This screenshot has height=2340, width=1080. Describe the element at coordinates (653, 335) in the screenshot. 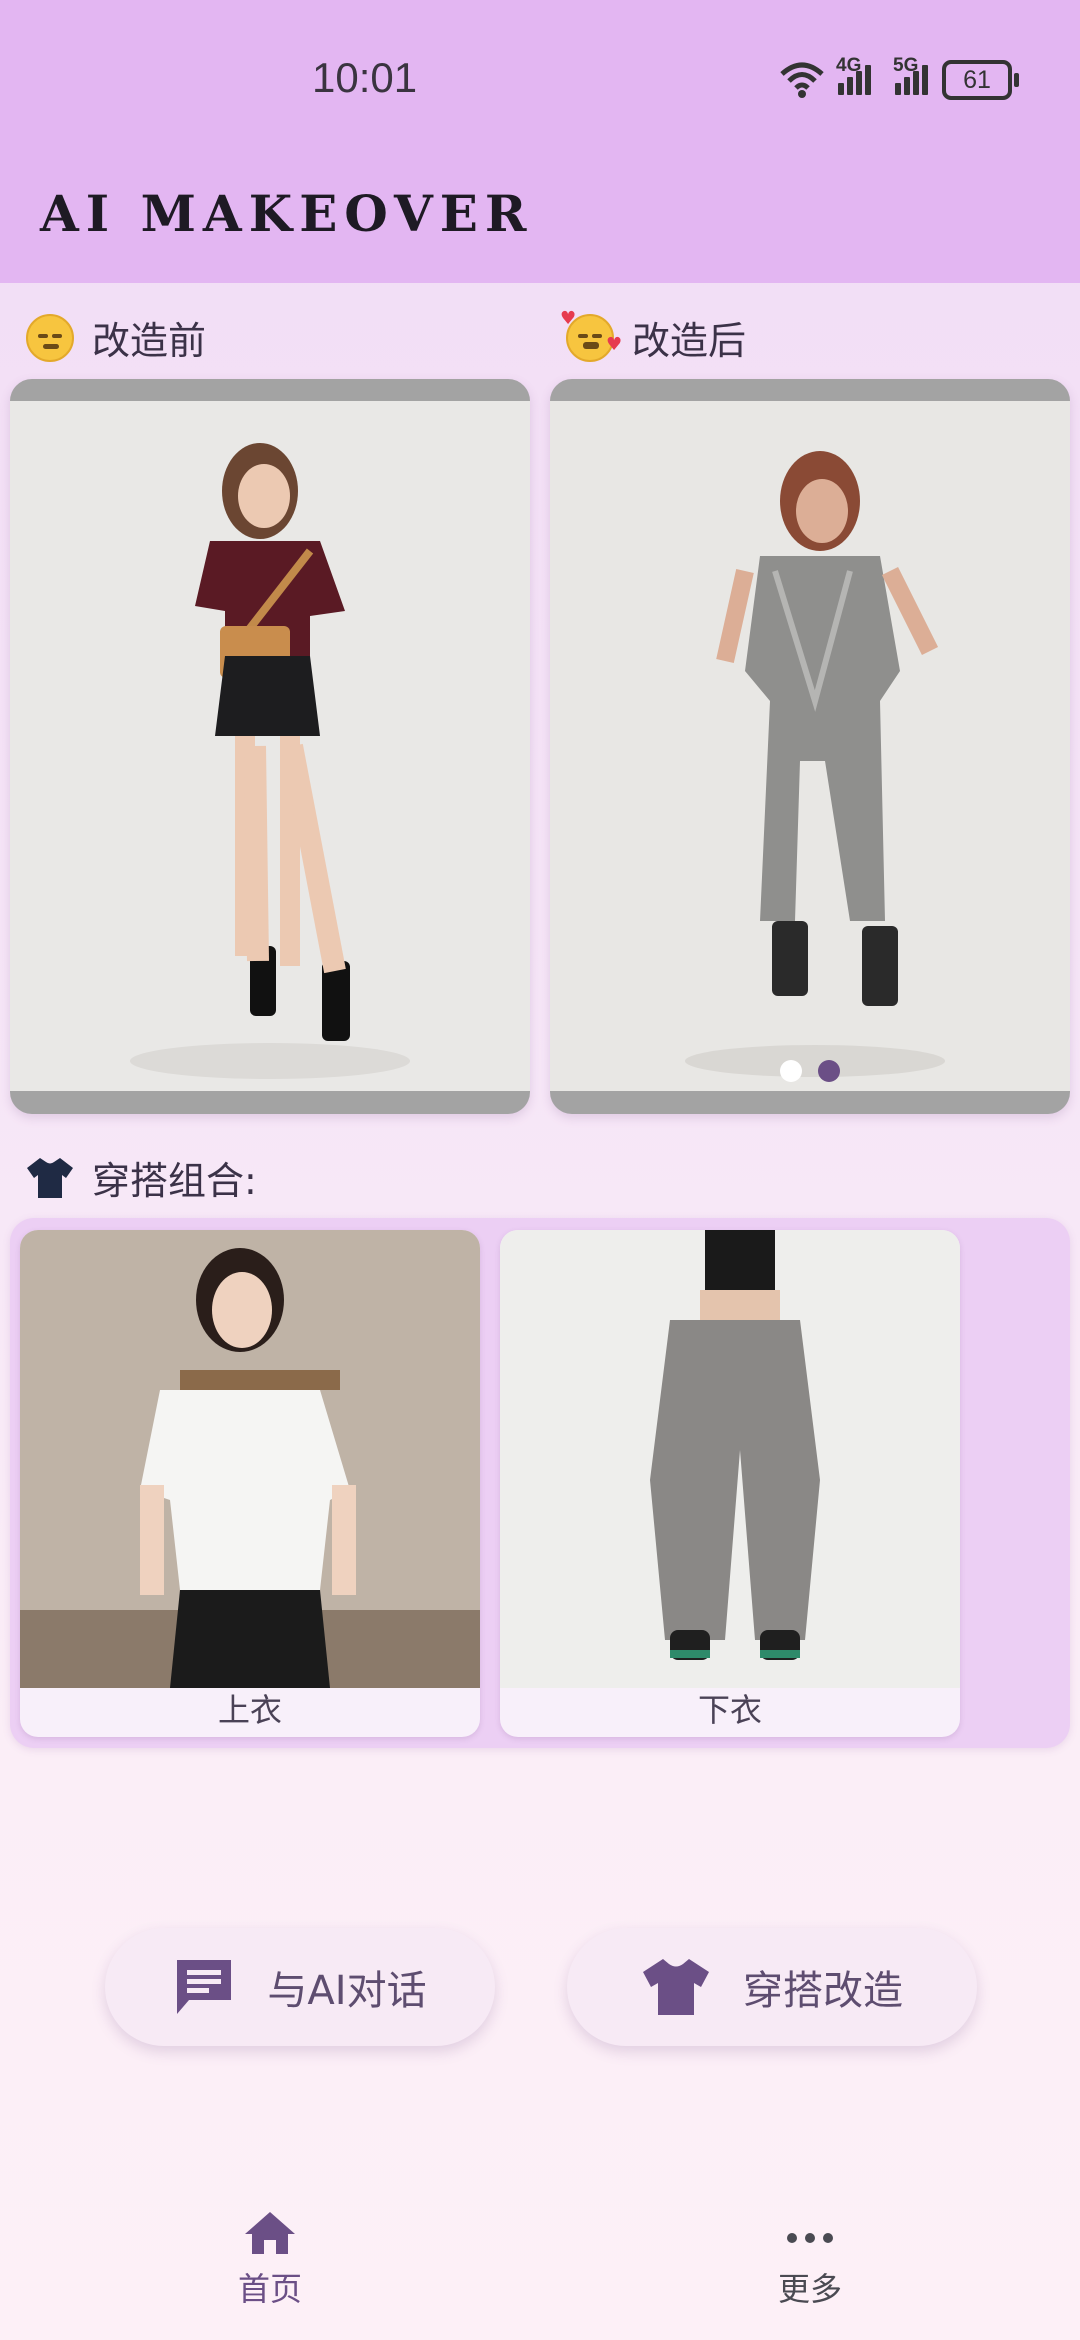

I see `after-label: ♥ ♥ 改造后` at that location.